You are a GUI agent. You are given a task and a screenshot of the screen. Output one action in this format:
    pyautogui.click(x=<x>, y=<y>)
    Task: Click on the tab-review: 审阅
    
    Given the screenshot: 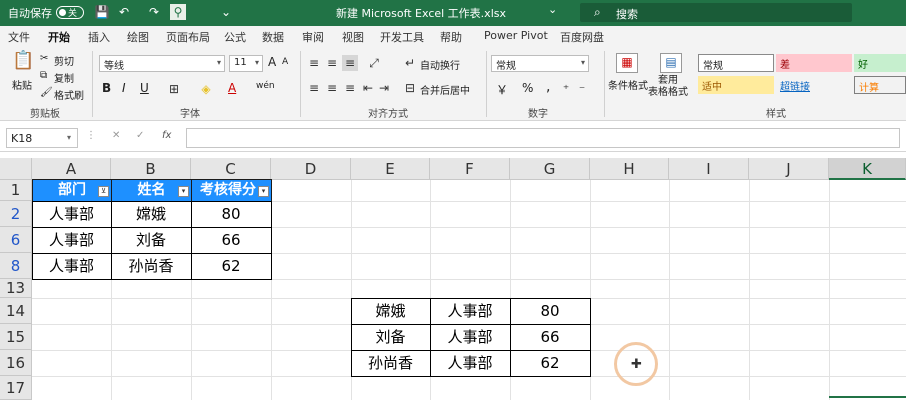 What is the action you would take?
    pyautogui.click(x=313, y=37)
    